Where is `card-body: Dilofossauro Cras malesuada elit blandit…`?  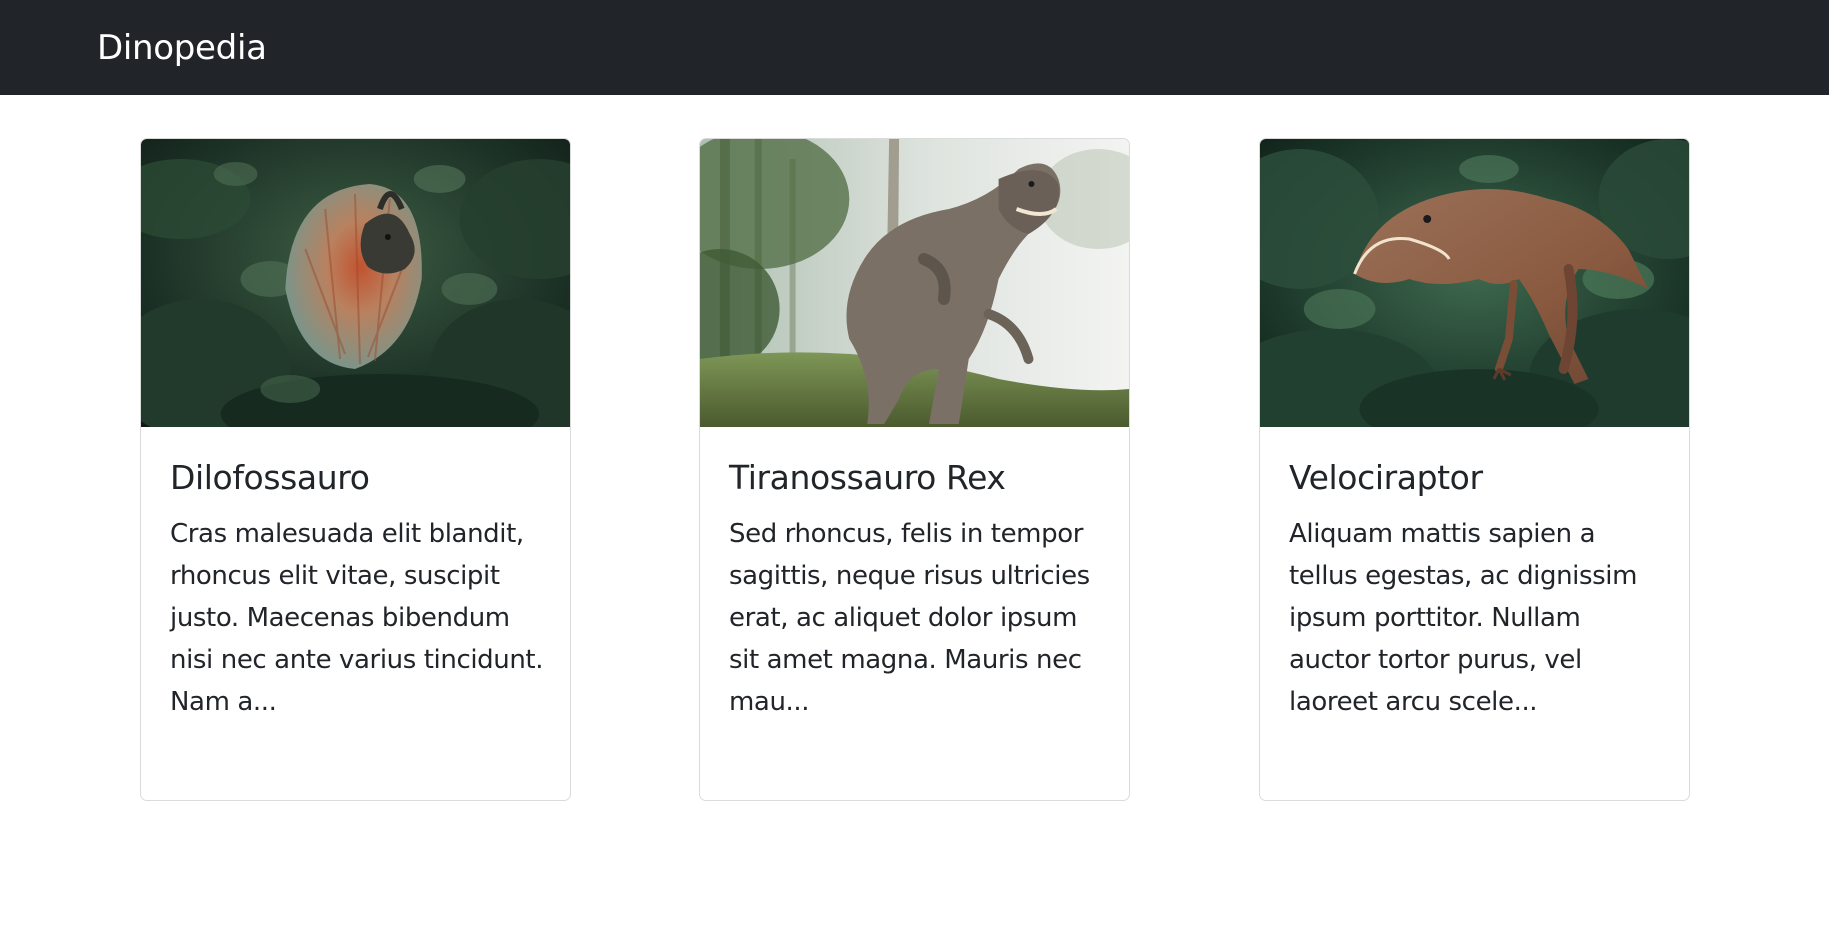
card-body: Dilofossauro Cras malesuada elit blandit… is located at coordinates (359, 575).